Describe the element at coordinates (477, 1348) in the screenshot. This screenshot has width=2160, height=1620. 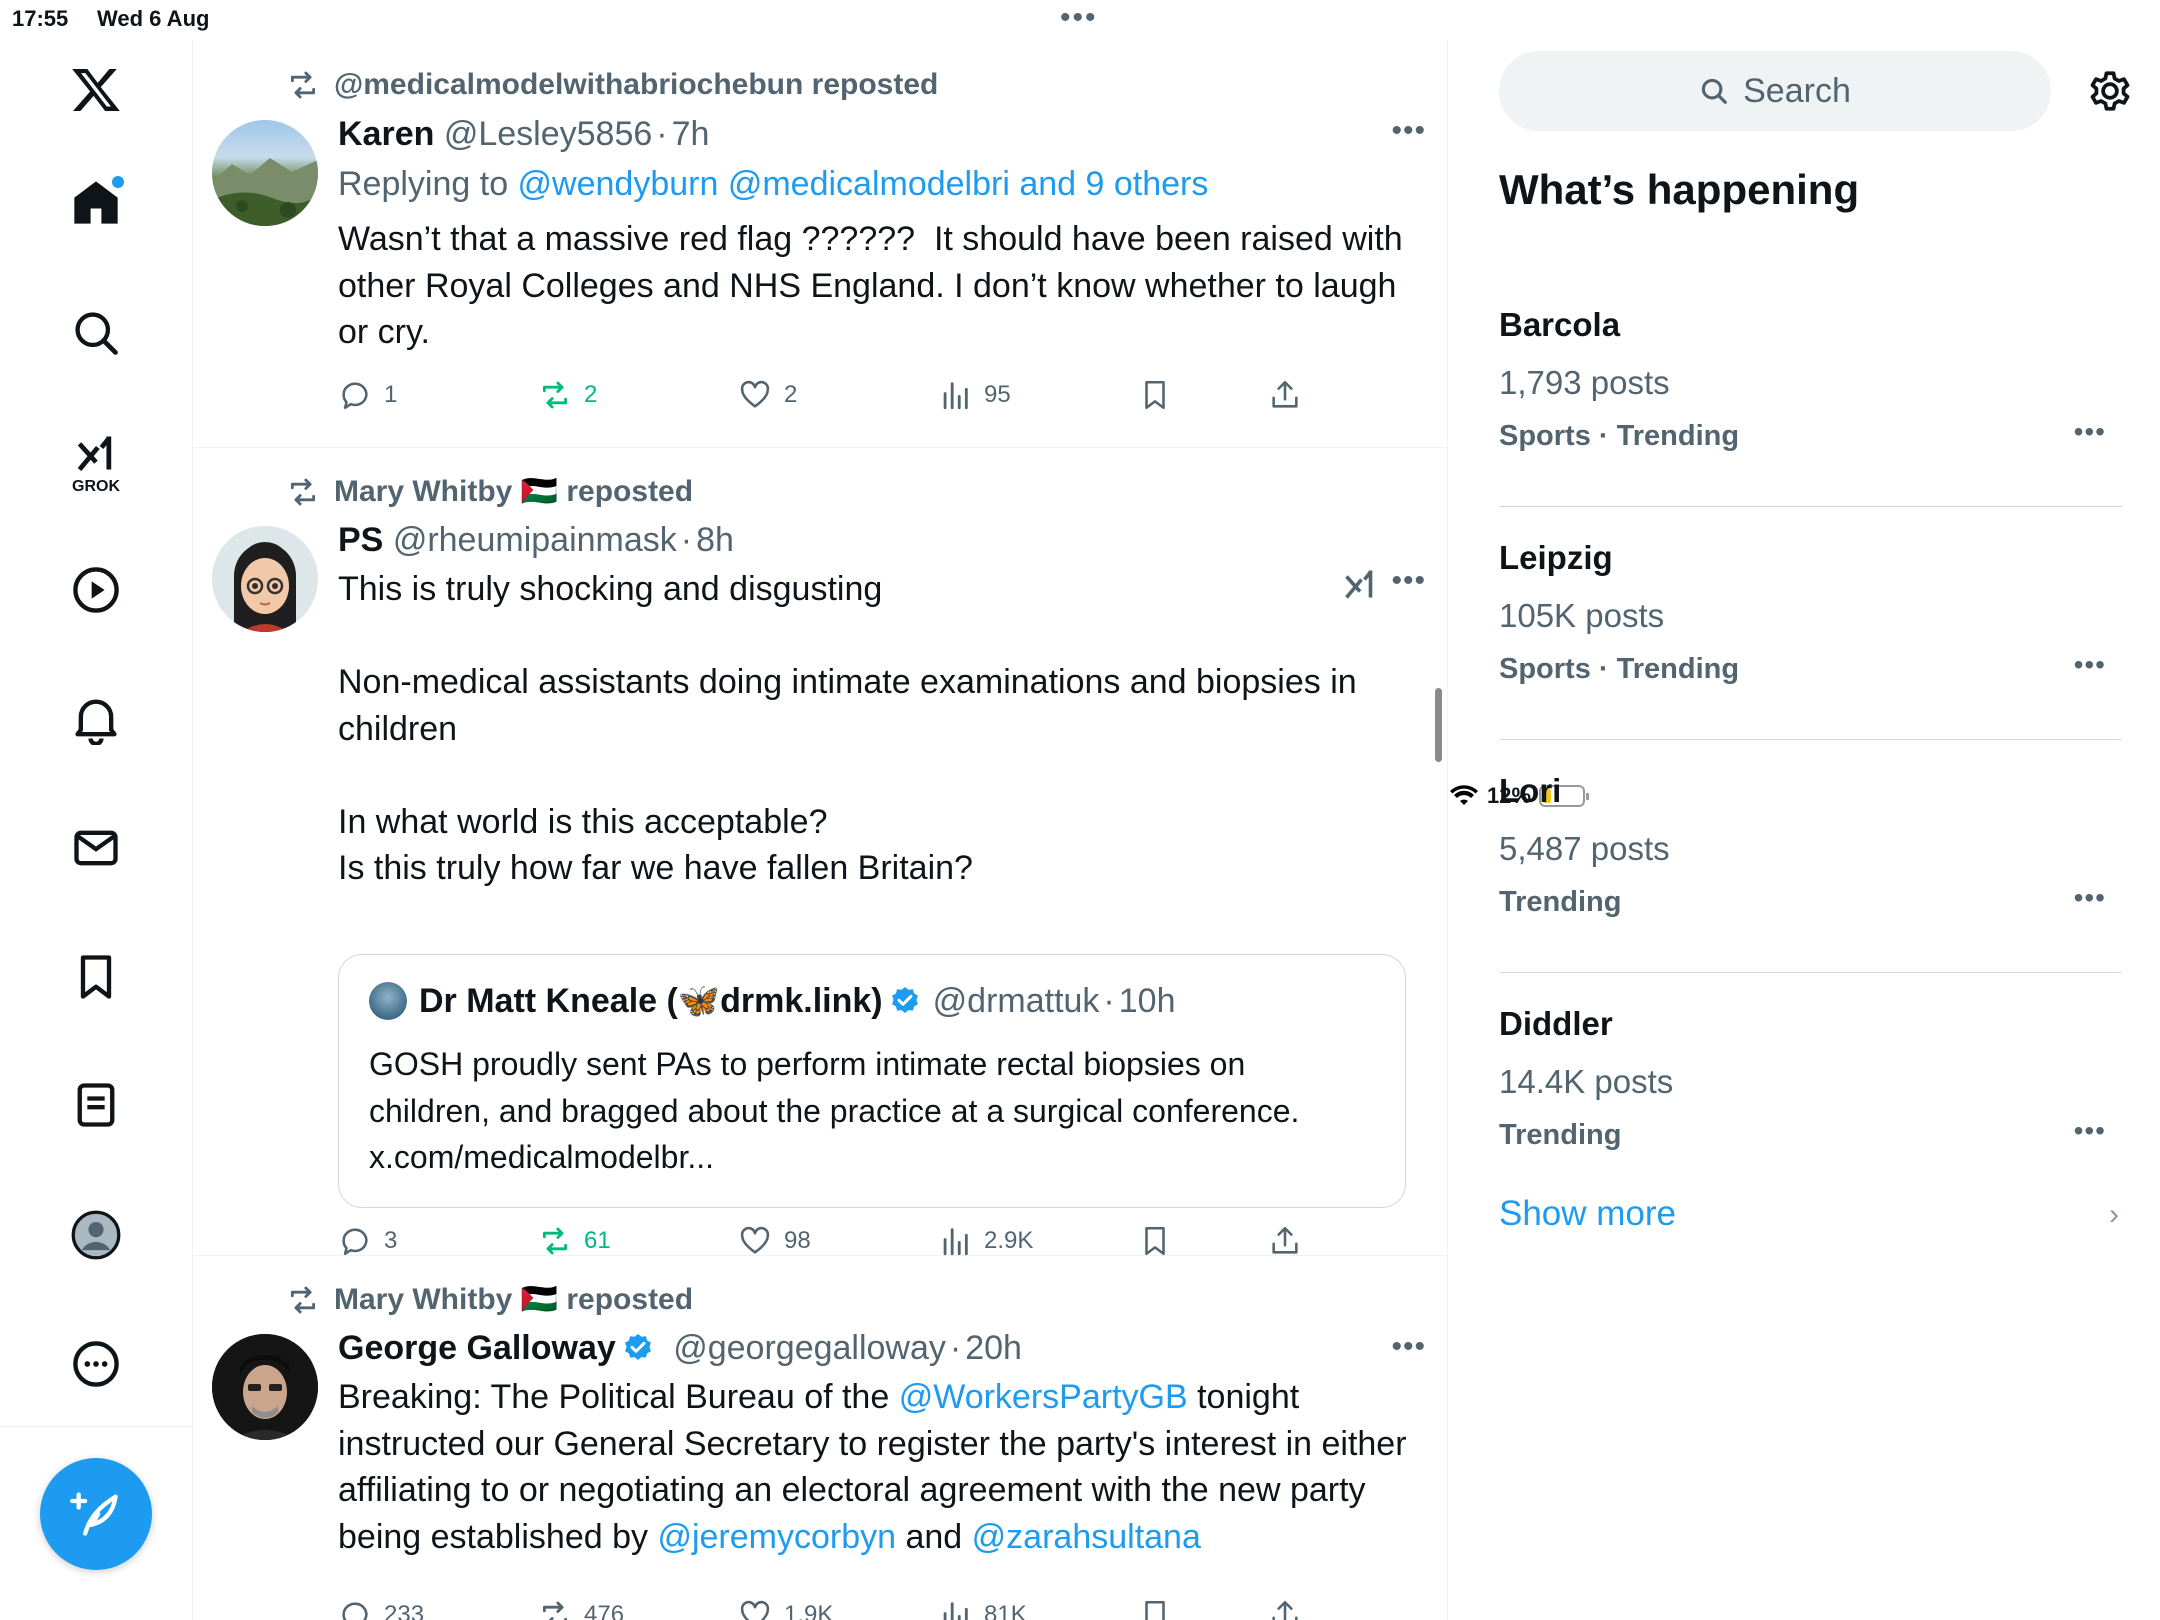
I see `author-name: George Galloway` at that location.